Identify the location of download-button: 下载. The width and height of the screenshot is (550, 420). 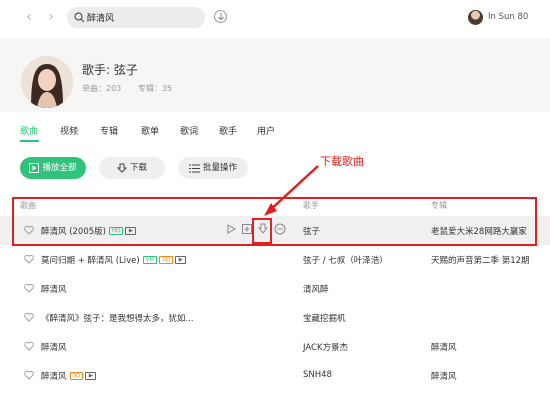
(132, 168).